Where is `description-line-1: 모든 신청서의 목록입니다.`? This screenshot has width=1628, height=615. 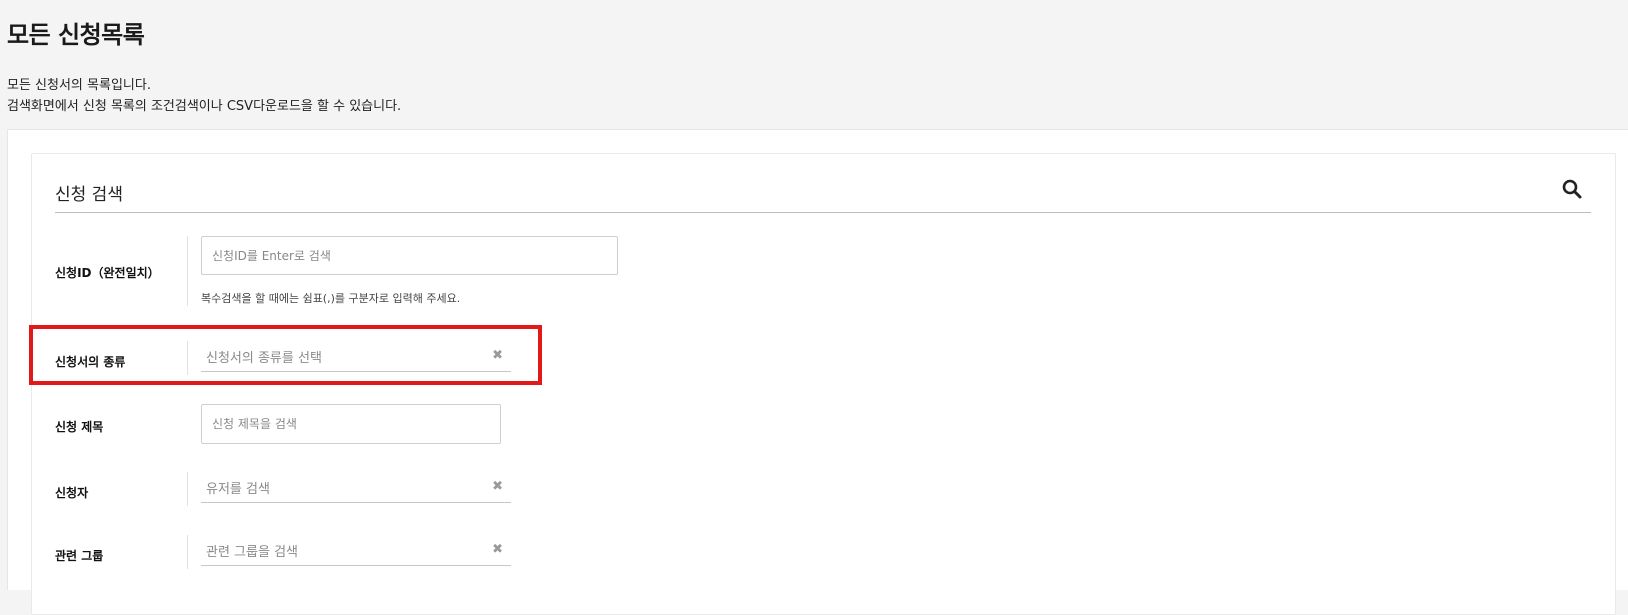
description-line-1: 모든 신청서의 목록입니다. is located at coordinates (79, 85).